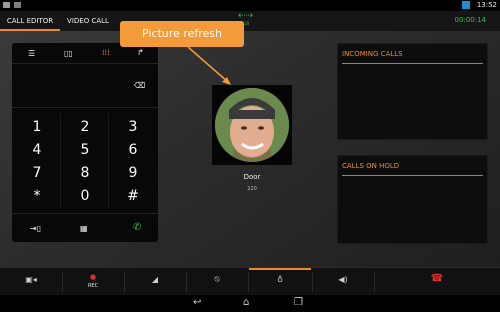 This screenshot has width=500, height=312. I want to click on volume-level-icon: ◢, so click(155, 279).